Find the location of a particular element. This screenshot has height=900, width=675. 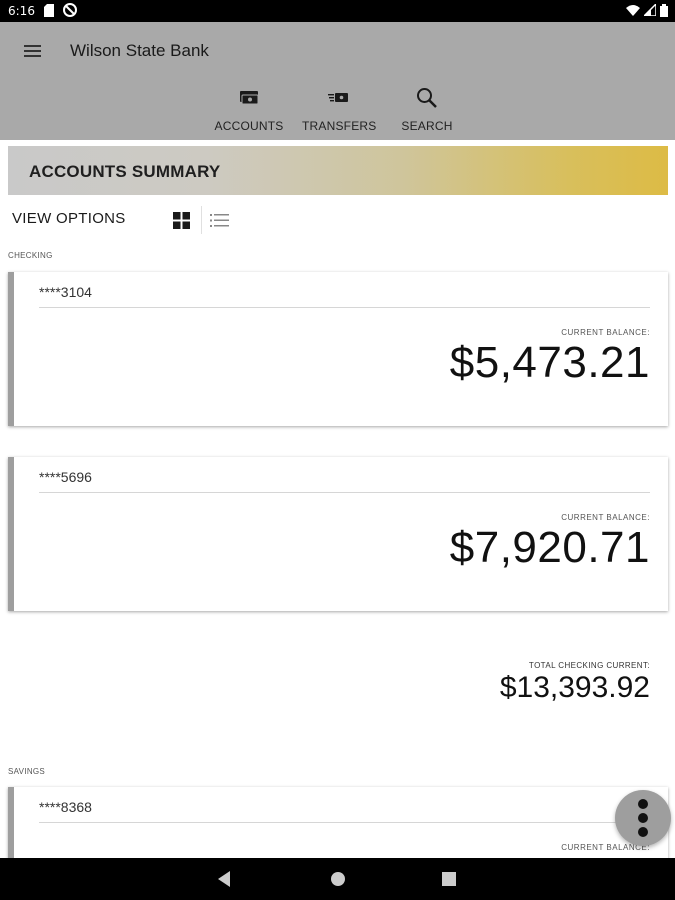

view-options-label: VIEW OPTIONS is located at coordinates (69, 218).